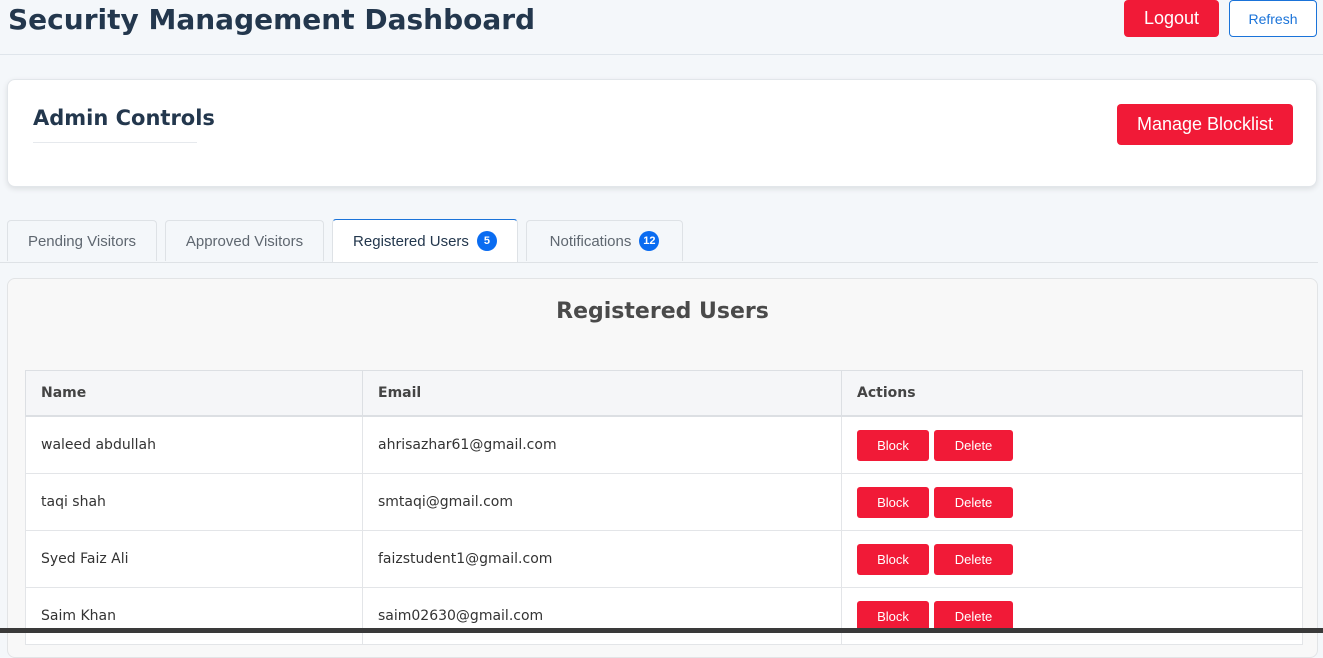 This screenshot has width=1323, height=658. I want to click on panel-title: Registered Users, so click(662, 311).